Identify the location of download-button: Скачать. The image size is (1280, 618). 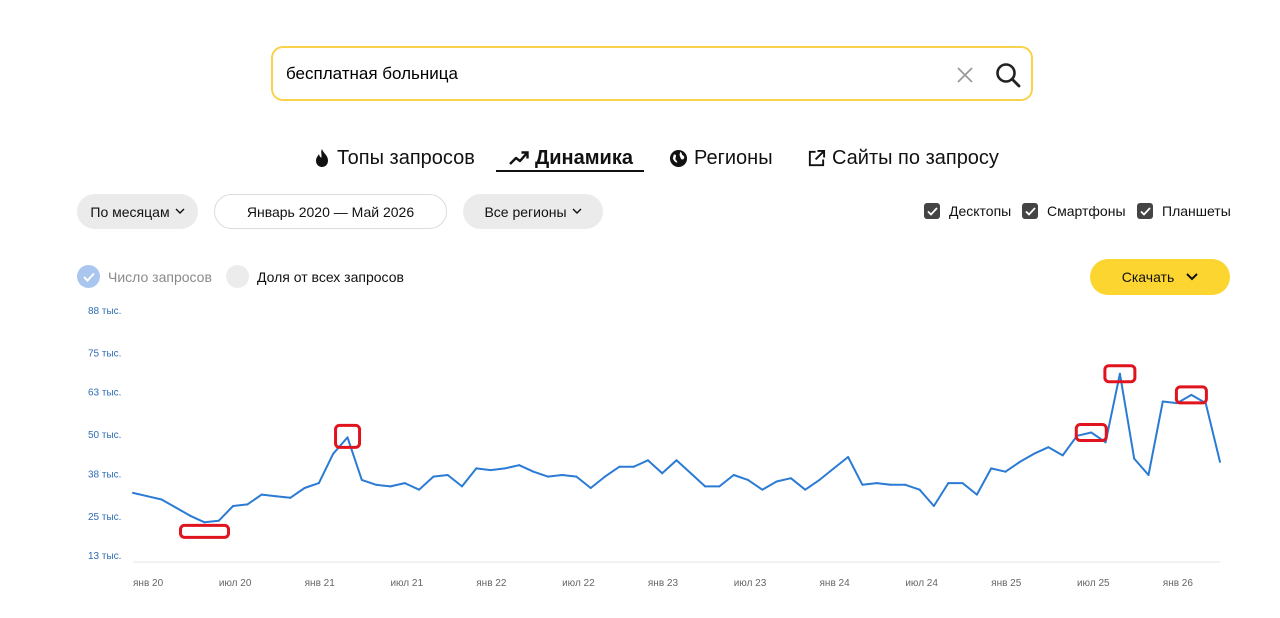
(1160, 277).